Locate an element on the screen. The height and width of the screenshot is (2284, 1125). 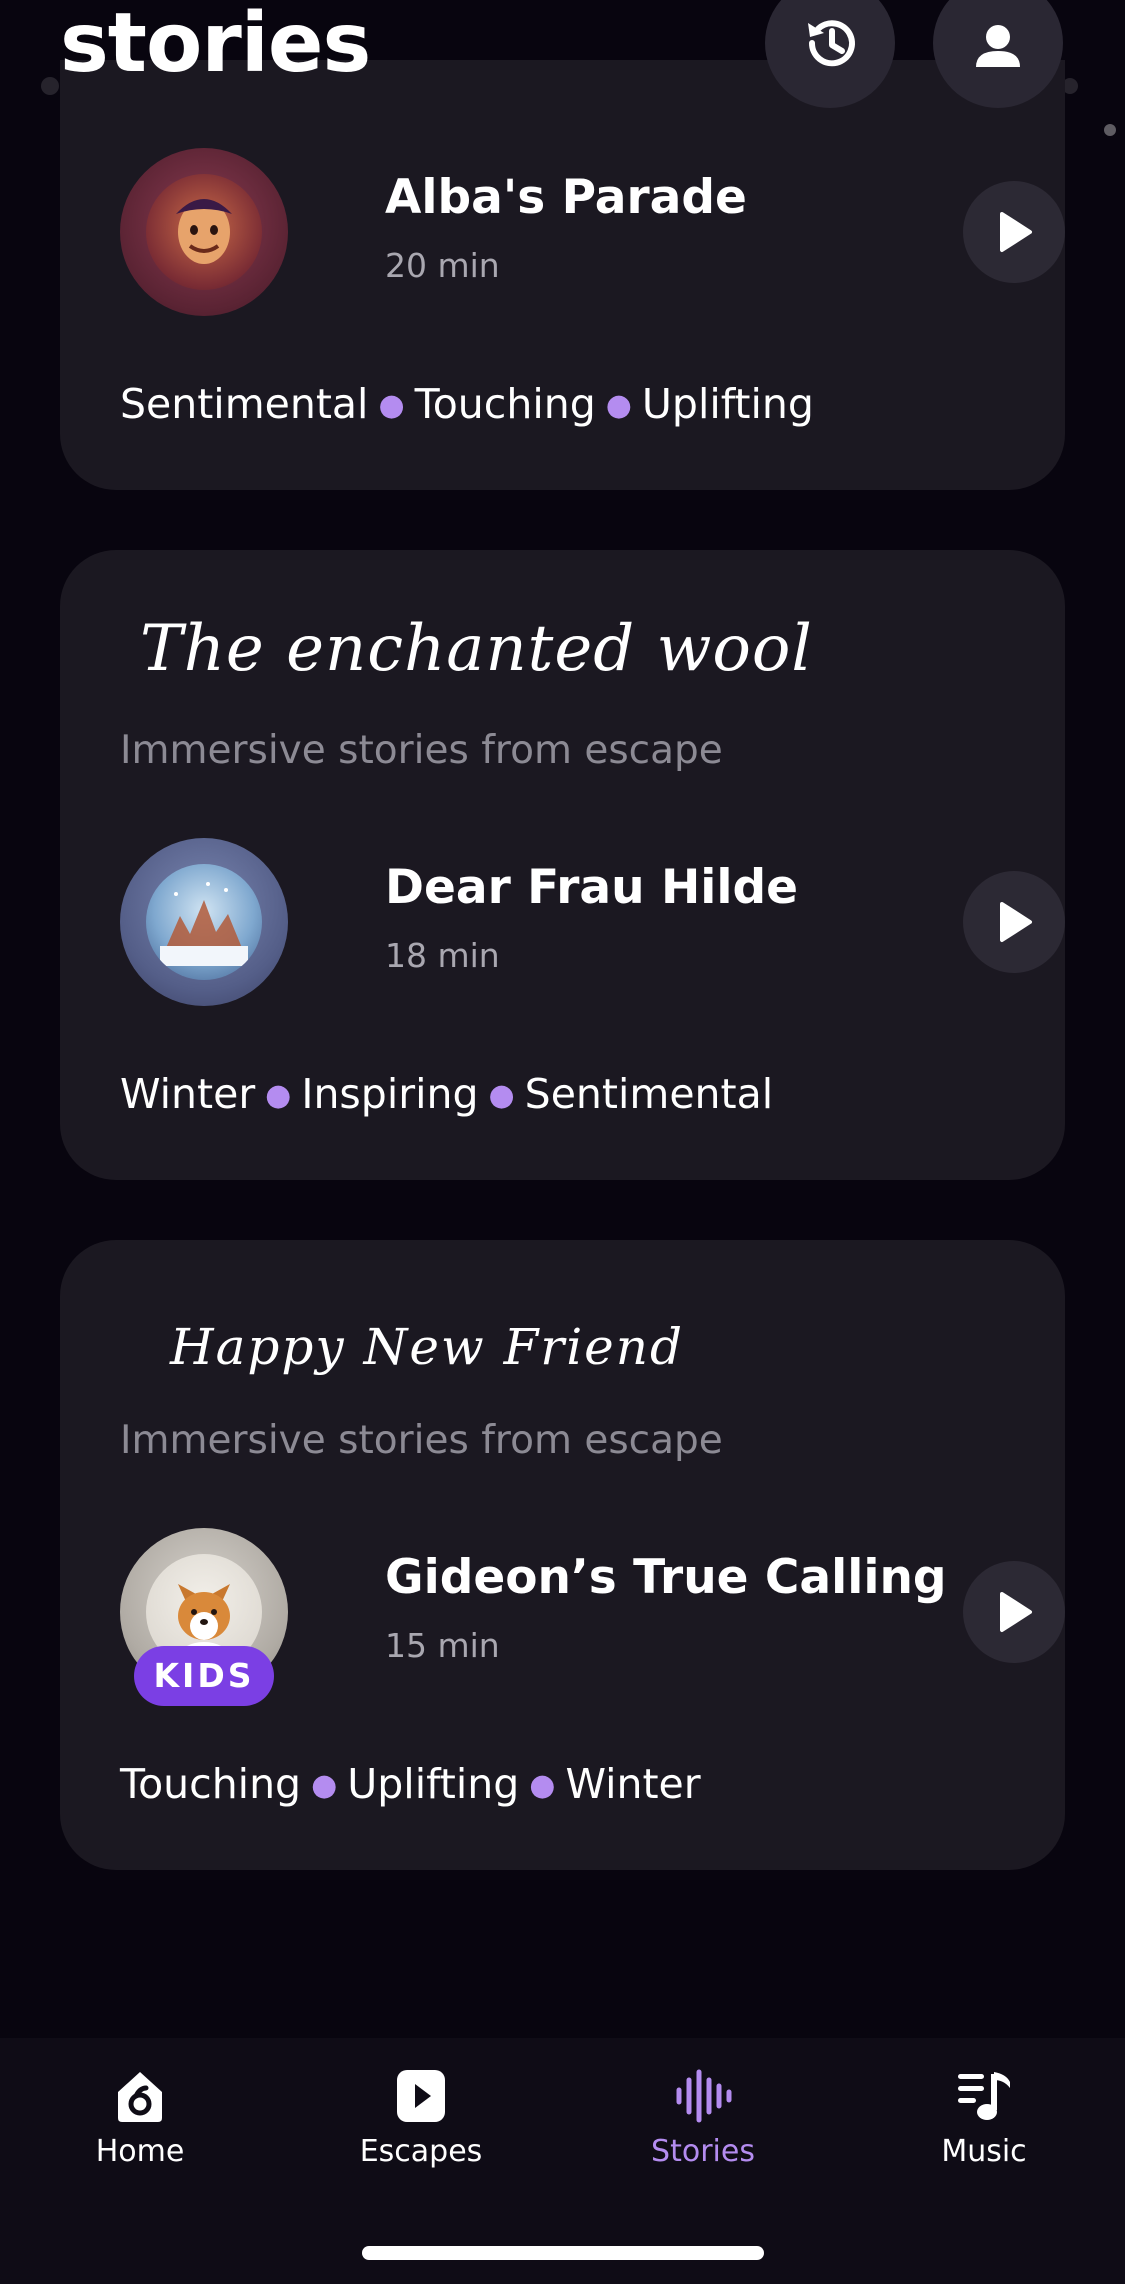
story-title: Gideon’s True Calling is located at coordinates (666, 1577).